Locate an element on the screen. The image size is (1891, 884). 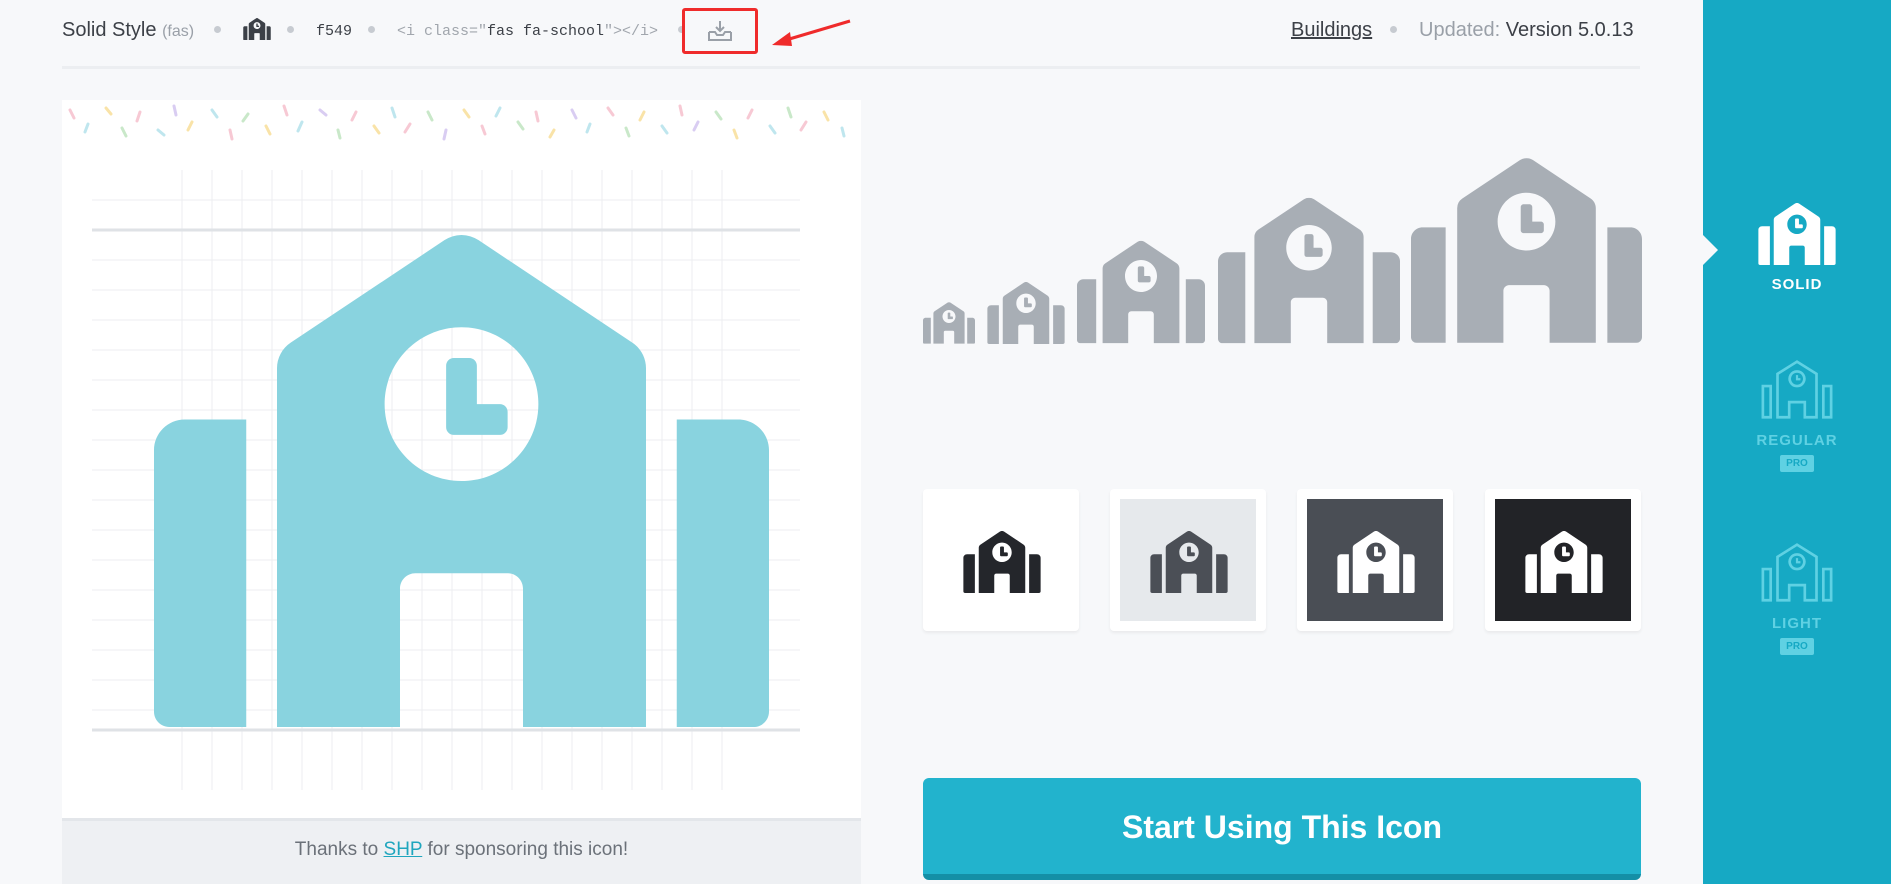
sprinkles-decoration is located at coordinates (457, 122).